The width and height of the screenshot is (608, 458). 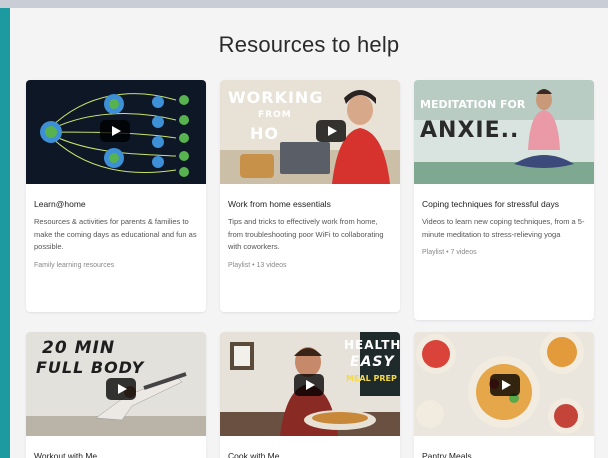 What do you see at coordinates (309, 44) in the screenshot?
I see `section-title: Resources to help` at bounding box center [309, 44].